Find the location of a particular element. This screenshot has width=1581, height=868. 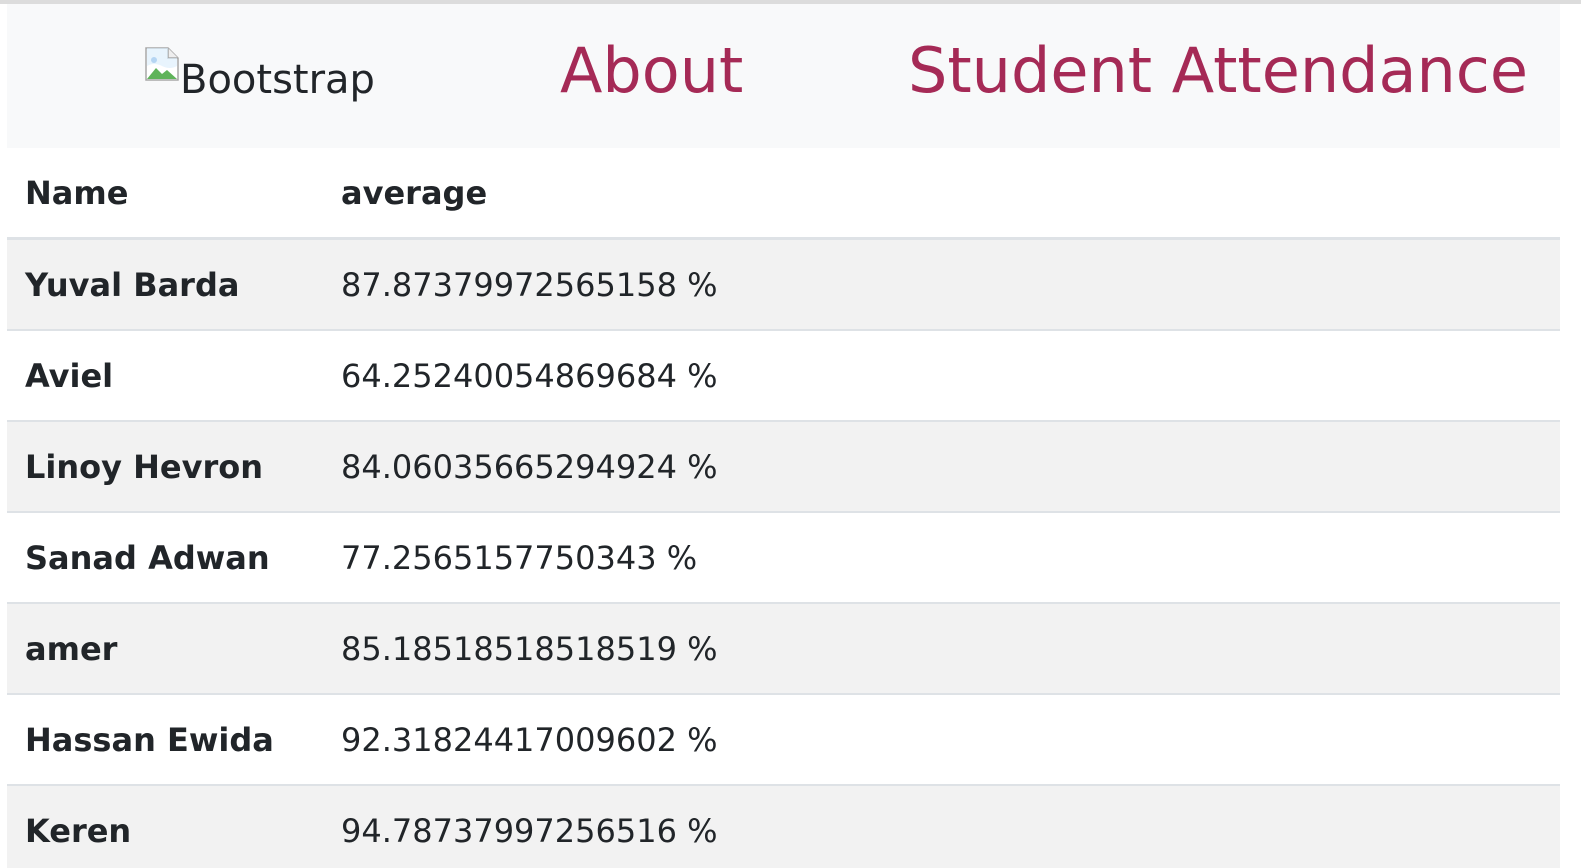

student-name: Sanad Adwan is located at coordinates (165, 557).